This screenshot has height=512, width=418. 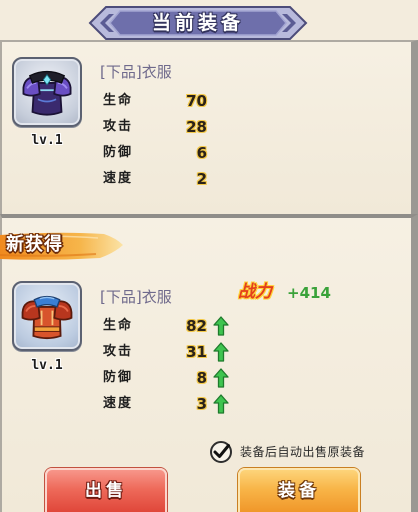 What do you see at coordinates (309, 293) in the screenshot?
I see `power-value: +414` at bounding box center [309, 293].